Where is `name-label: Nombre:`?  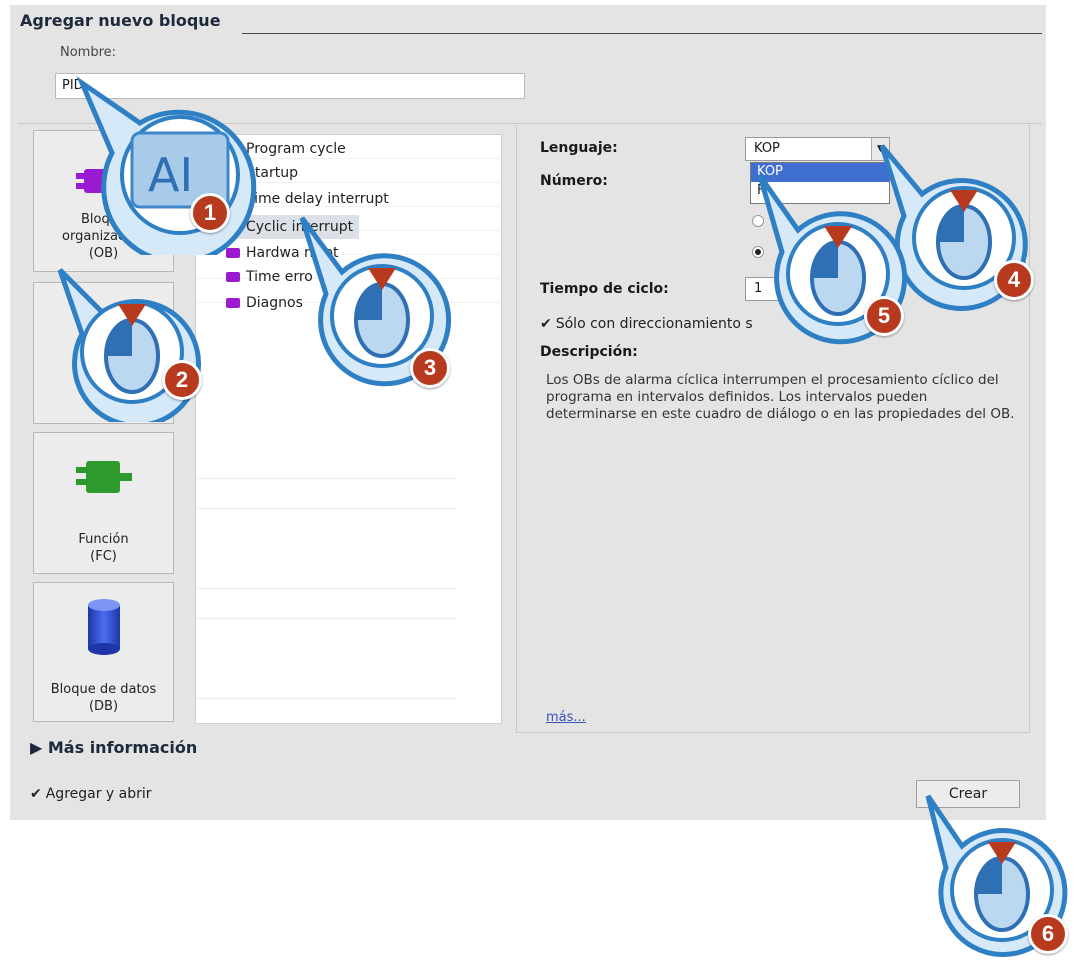
name-label: Nombre: is located at coordinates (88, 52).